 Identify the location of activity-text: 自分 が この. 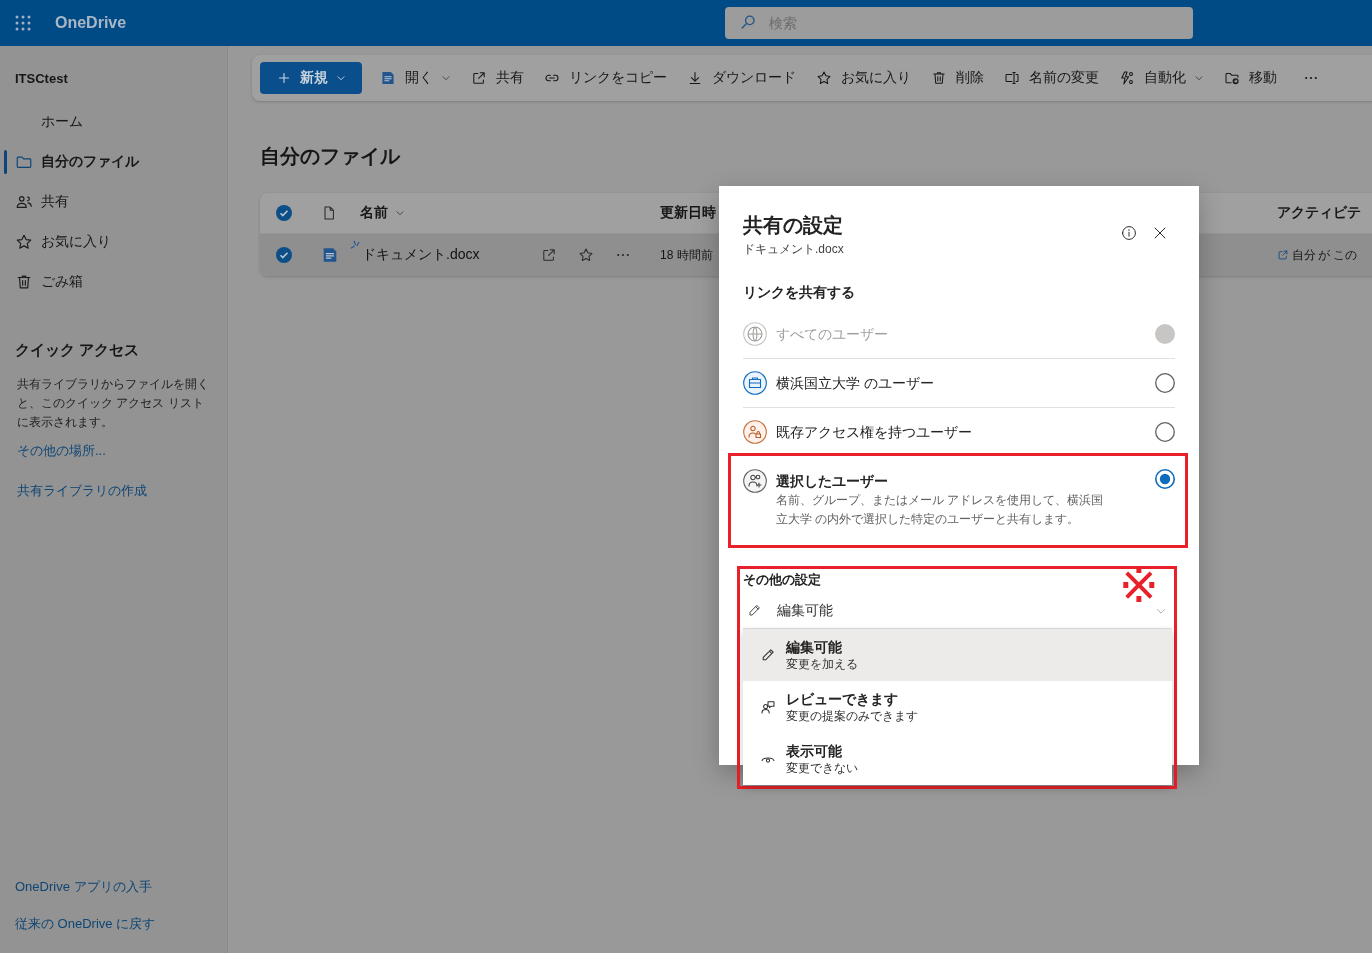
(1324, 255).